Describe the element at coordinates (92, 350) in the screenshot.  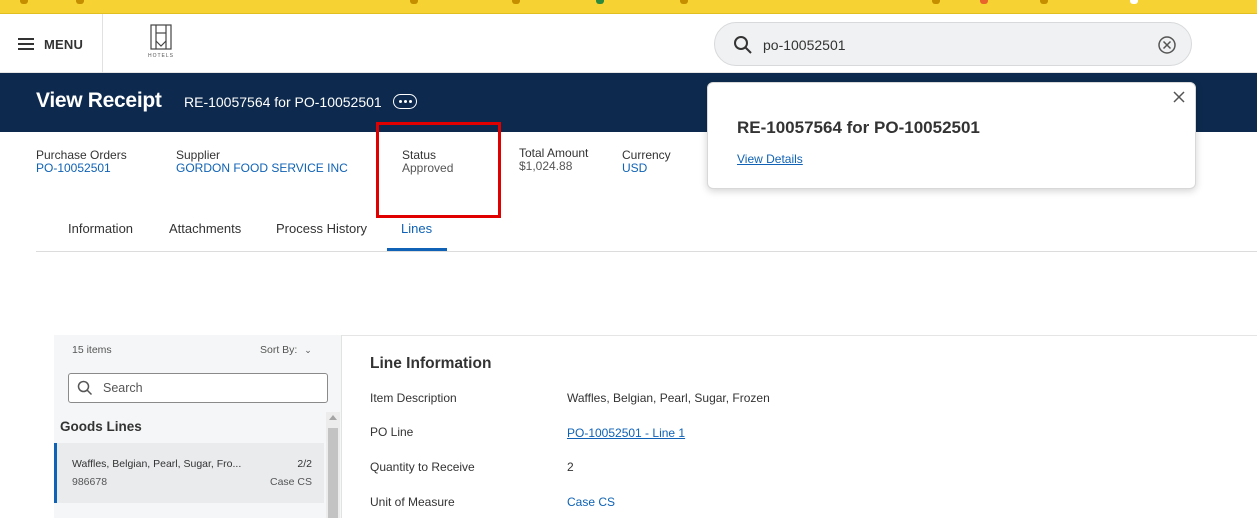
I see `item-count: 15 items` at that location.